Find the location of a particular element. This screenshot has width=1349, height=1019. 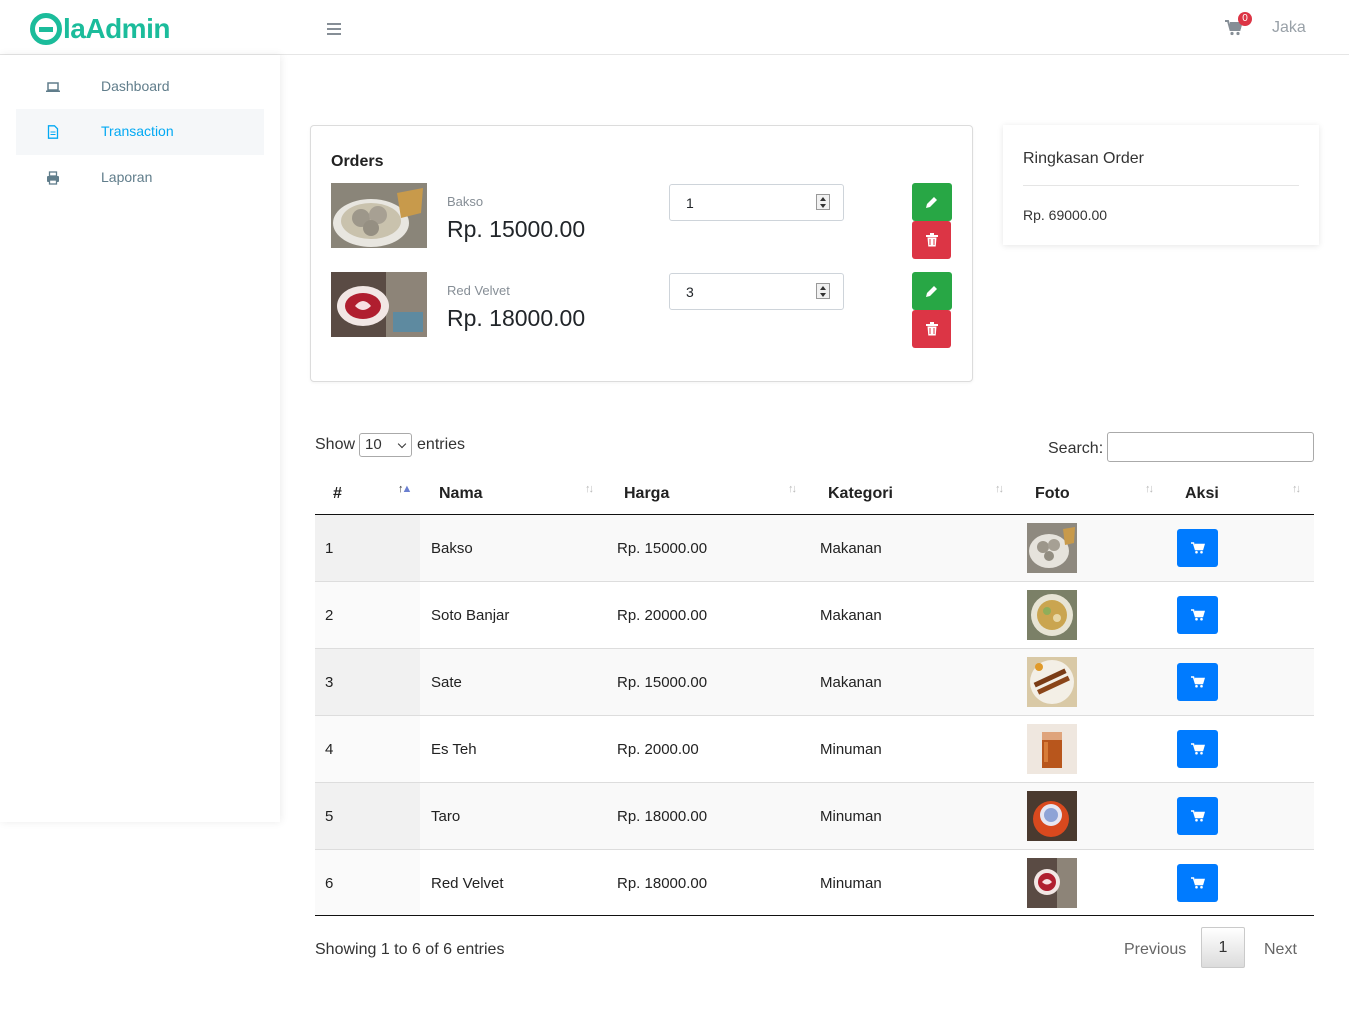

table-bottom-border is located at coordinates (814, 915).